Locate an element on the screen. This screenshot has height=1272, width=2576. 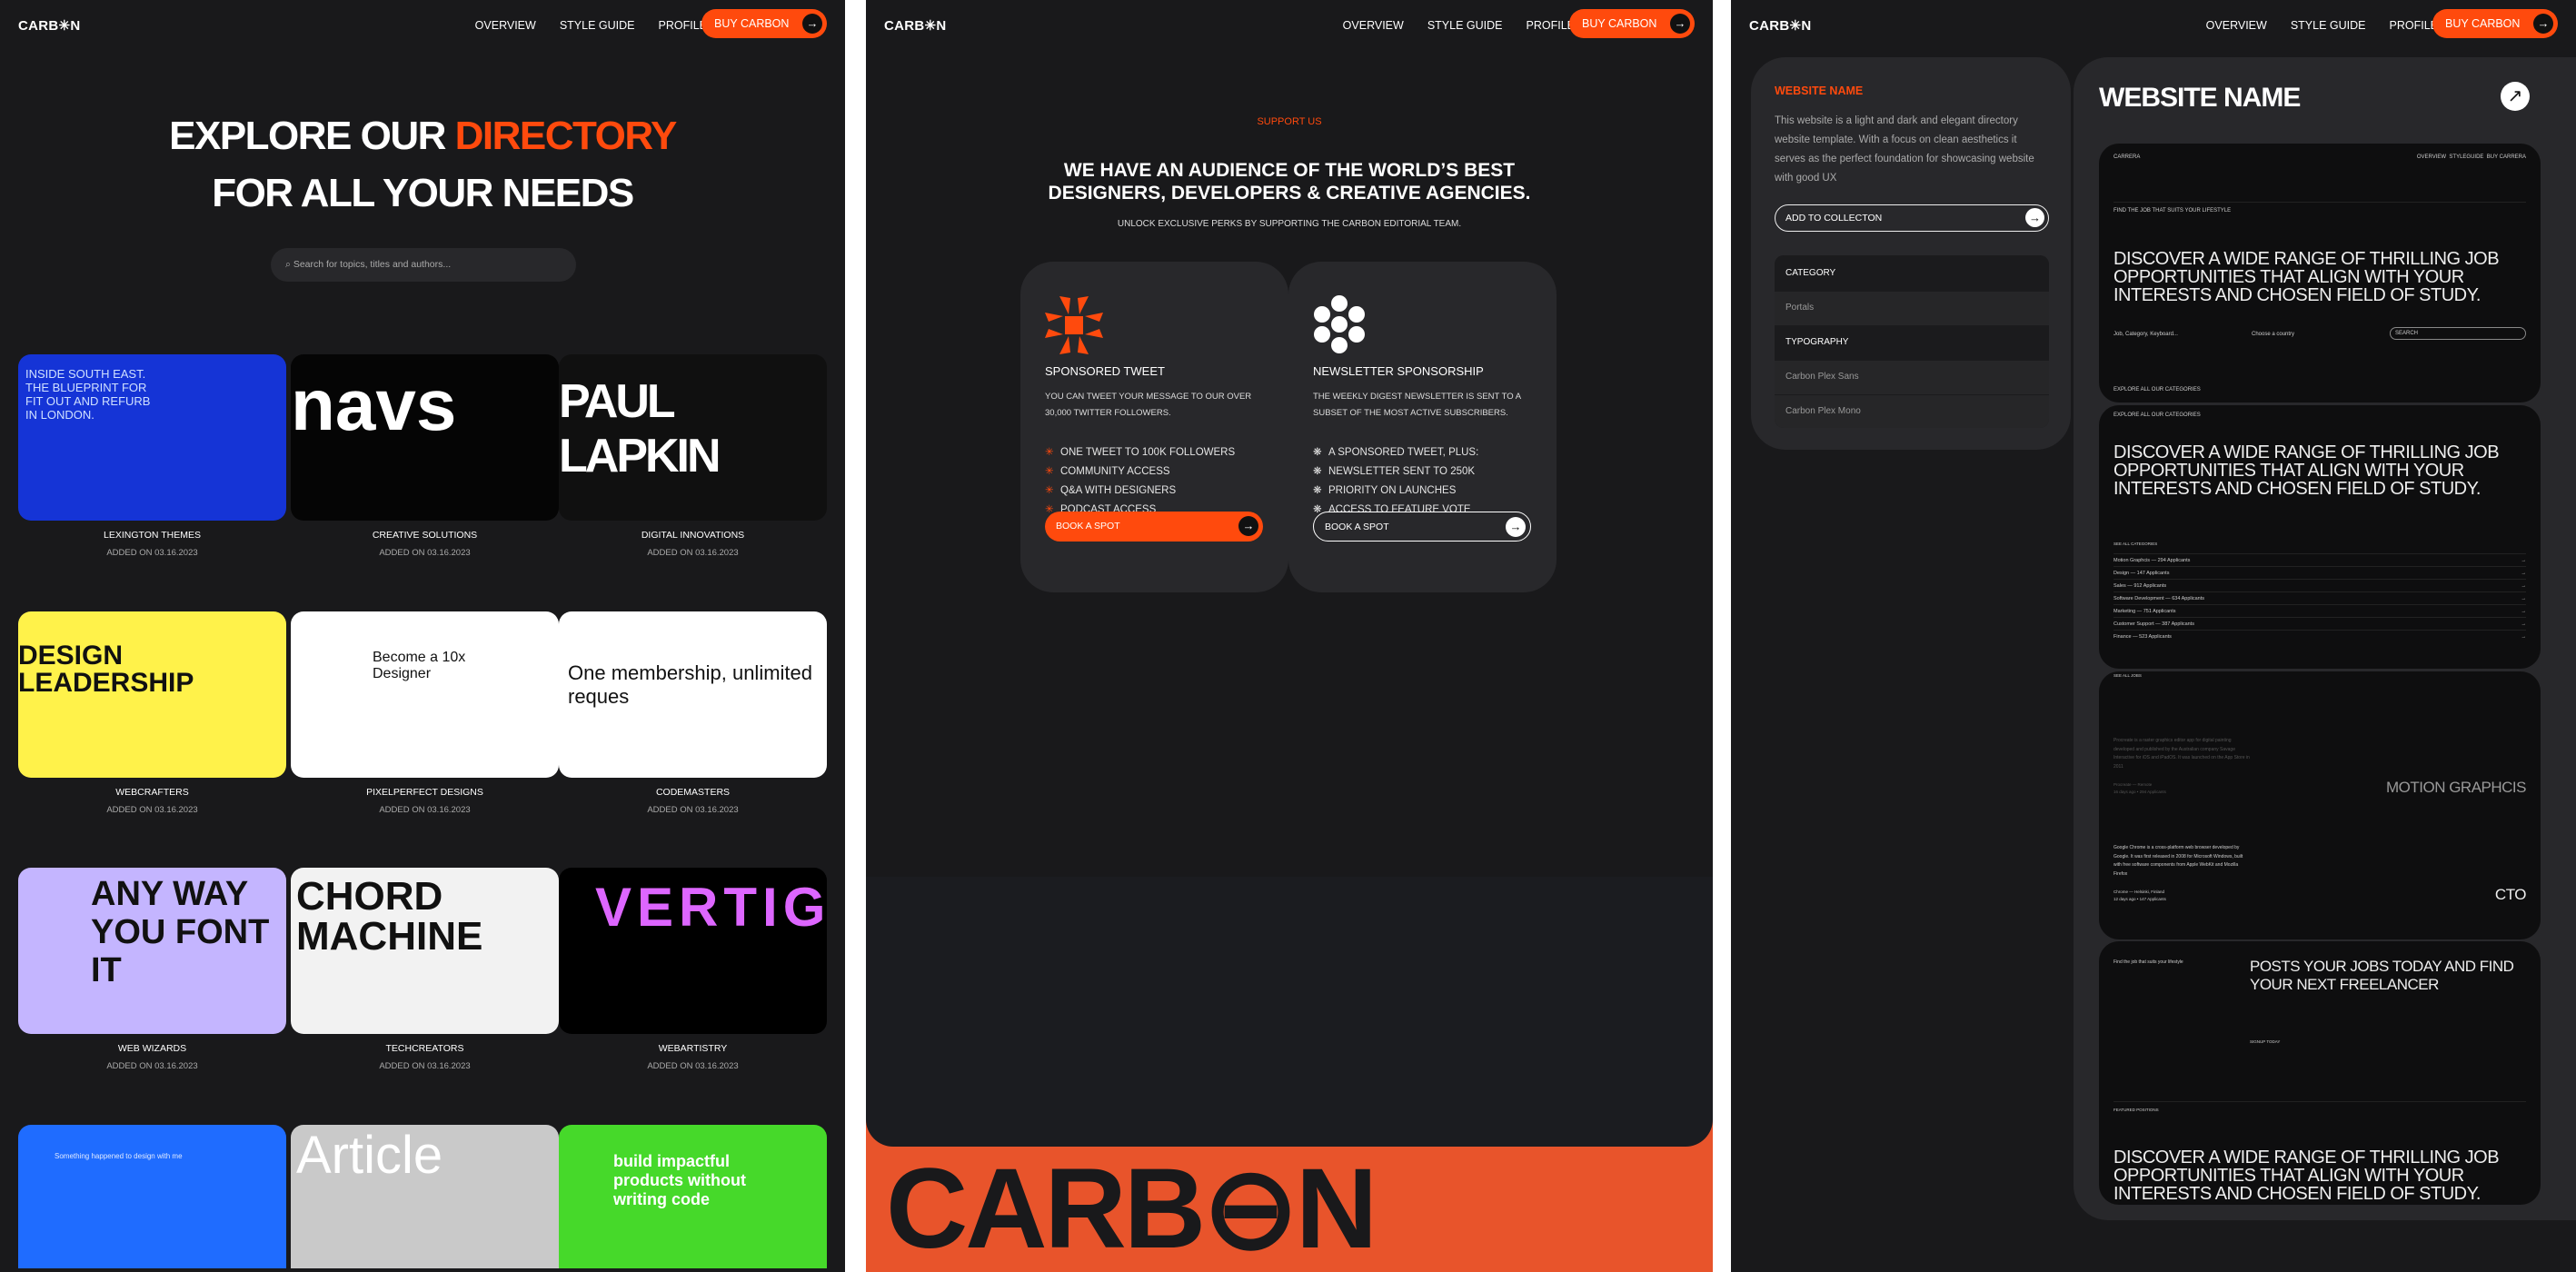
card-thumbnail: VERTIGO is located at coordinates (693, 951).